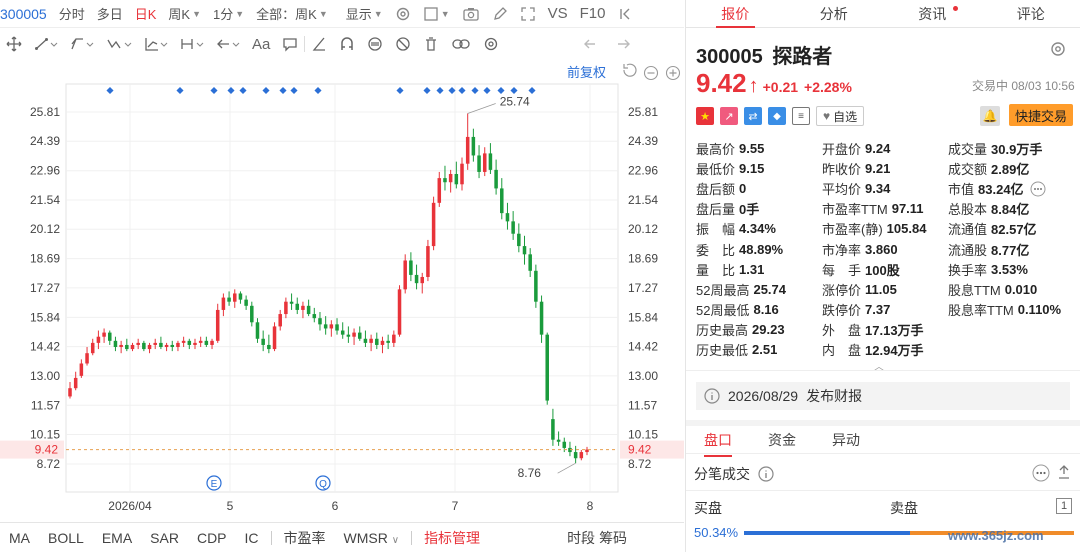 The width and height of the screenshot is (1080, 552). What do you see at coordinates (375, 44) in the screenshot?
I see `lock-drawing-icon` at bounding box center [375, 44].